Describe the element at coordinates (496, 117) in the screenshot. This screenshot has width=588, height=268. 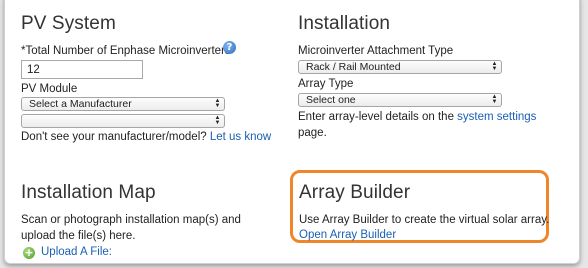
I see `system-settings-link: system settings` at that location.